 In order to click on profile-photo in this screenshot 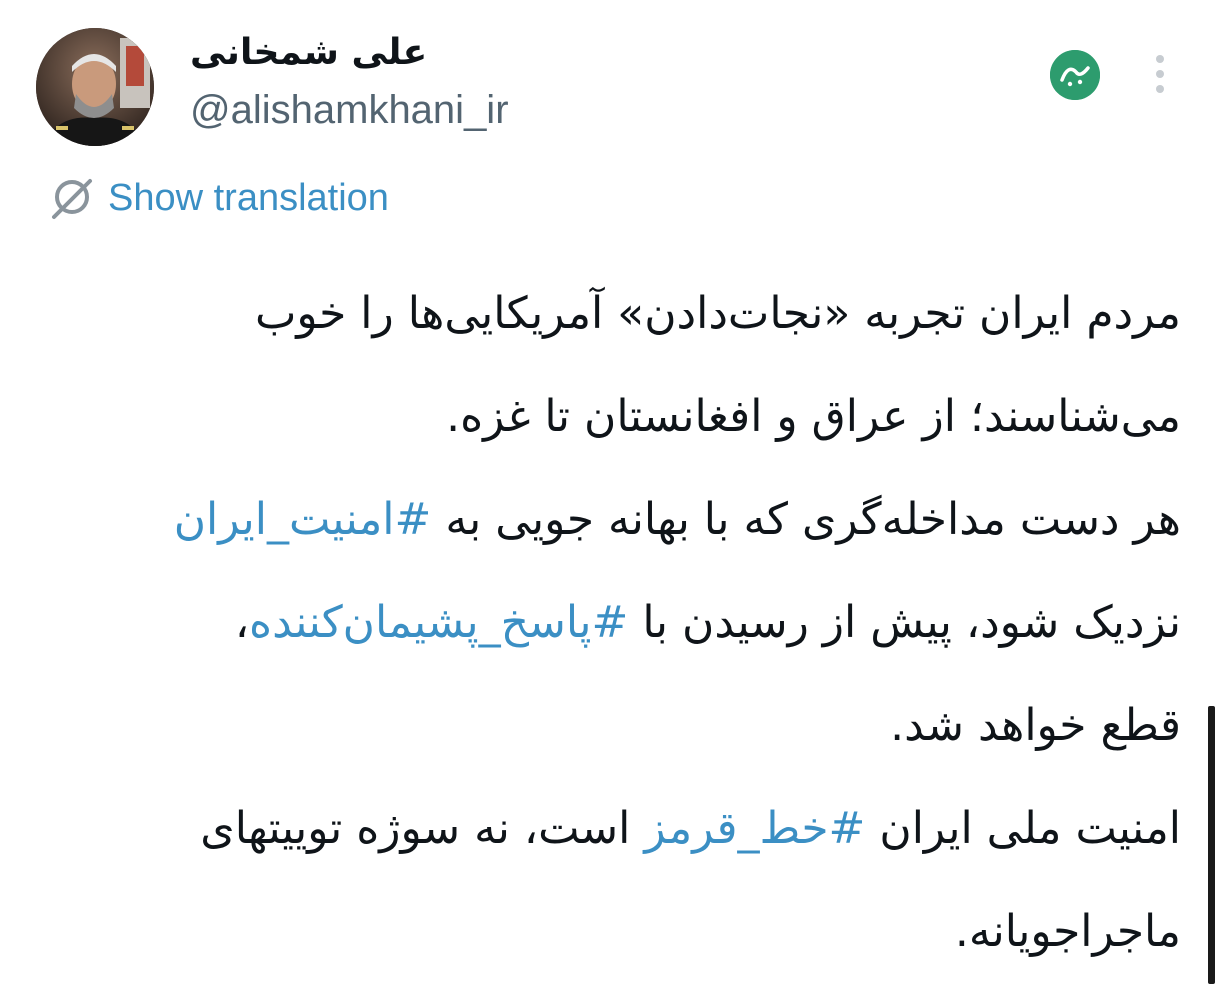, I will do `click(95, 87)`.